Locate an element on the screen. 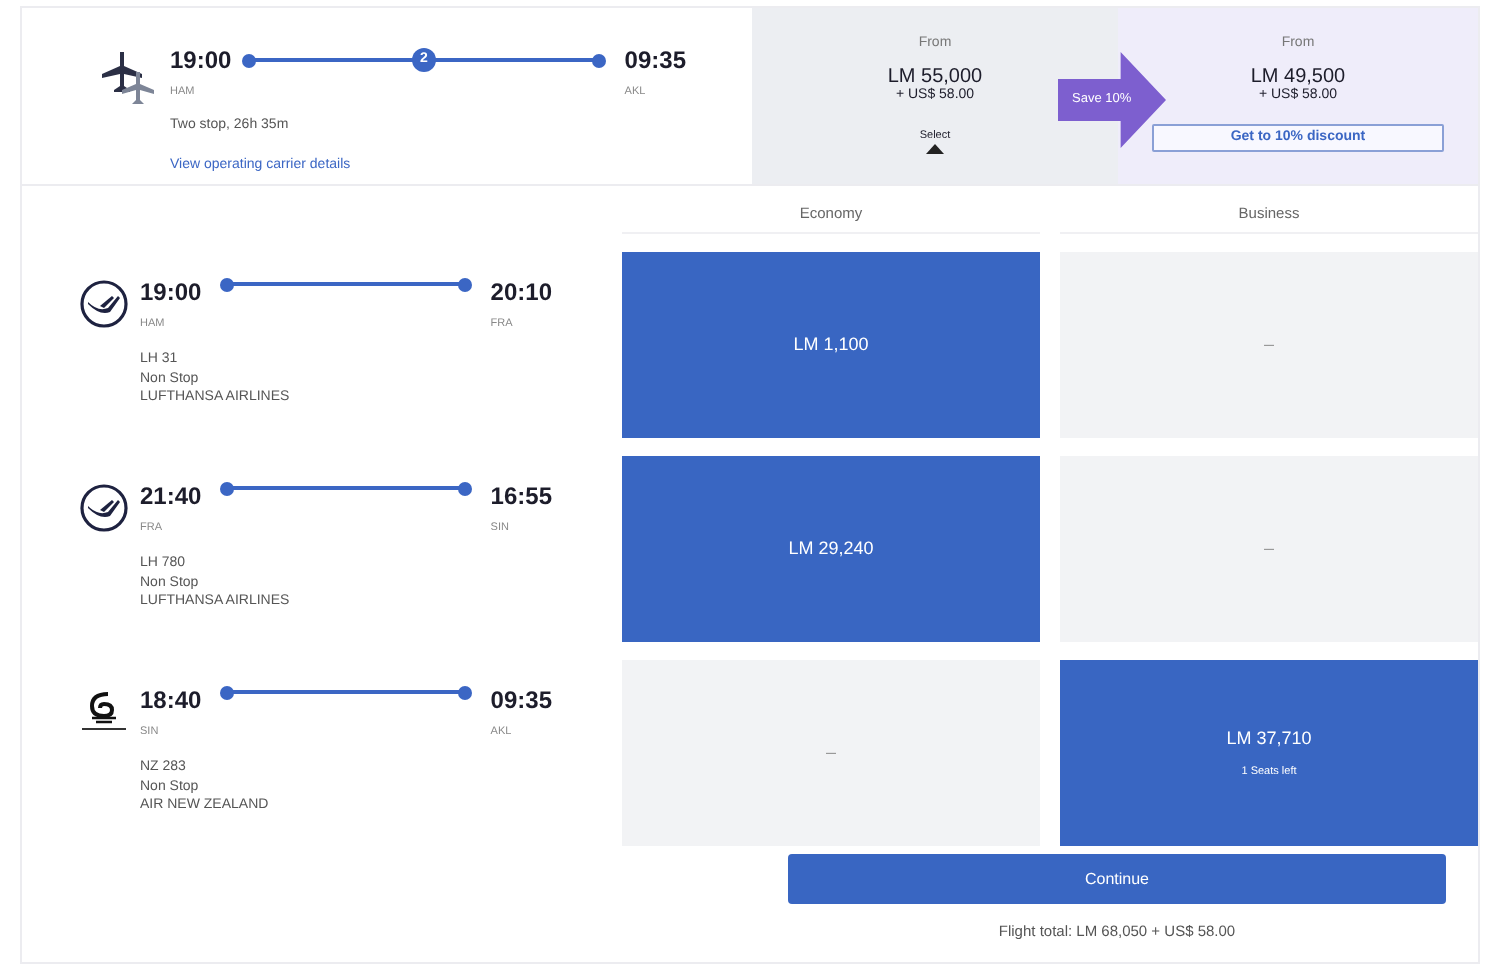  fare-cell: LM 29,240 is located at coordinates (831, 549).